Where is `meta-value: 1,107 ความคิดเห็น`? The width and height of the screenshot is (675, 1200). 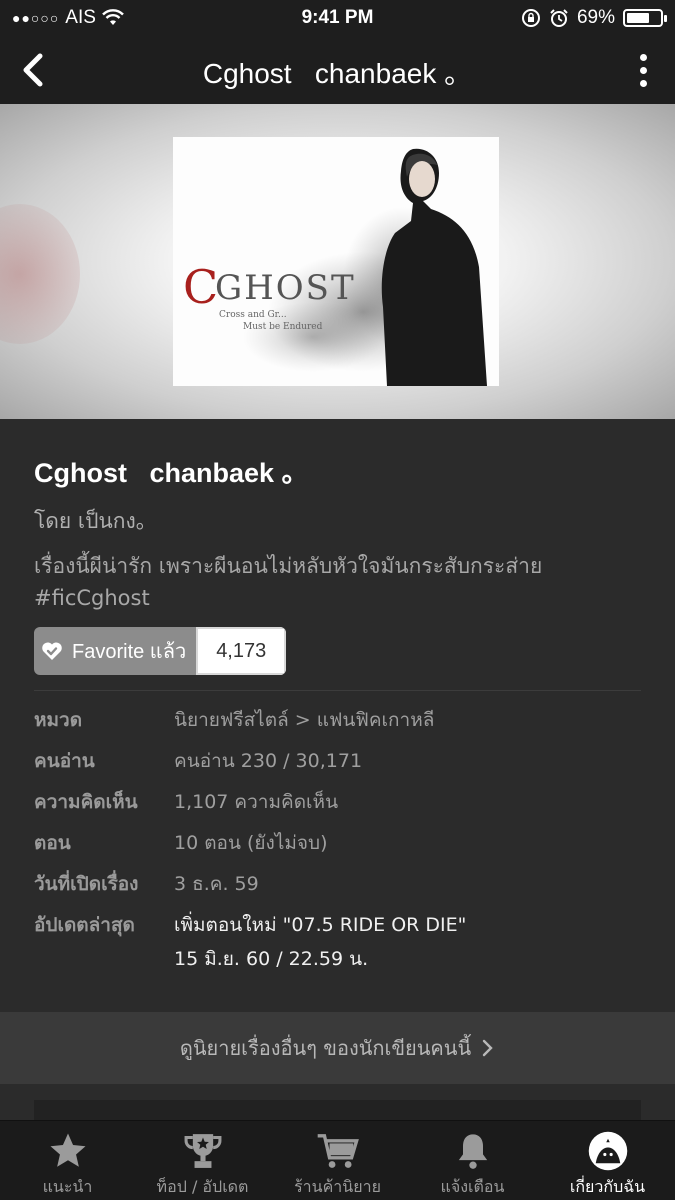 meta-value: 1,107 ความคิดเห็น is located at coordinates (256, 802).